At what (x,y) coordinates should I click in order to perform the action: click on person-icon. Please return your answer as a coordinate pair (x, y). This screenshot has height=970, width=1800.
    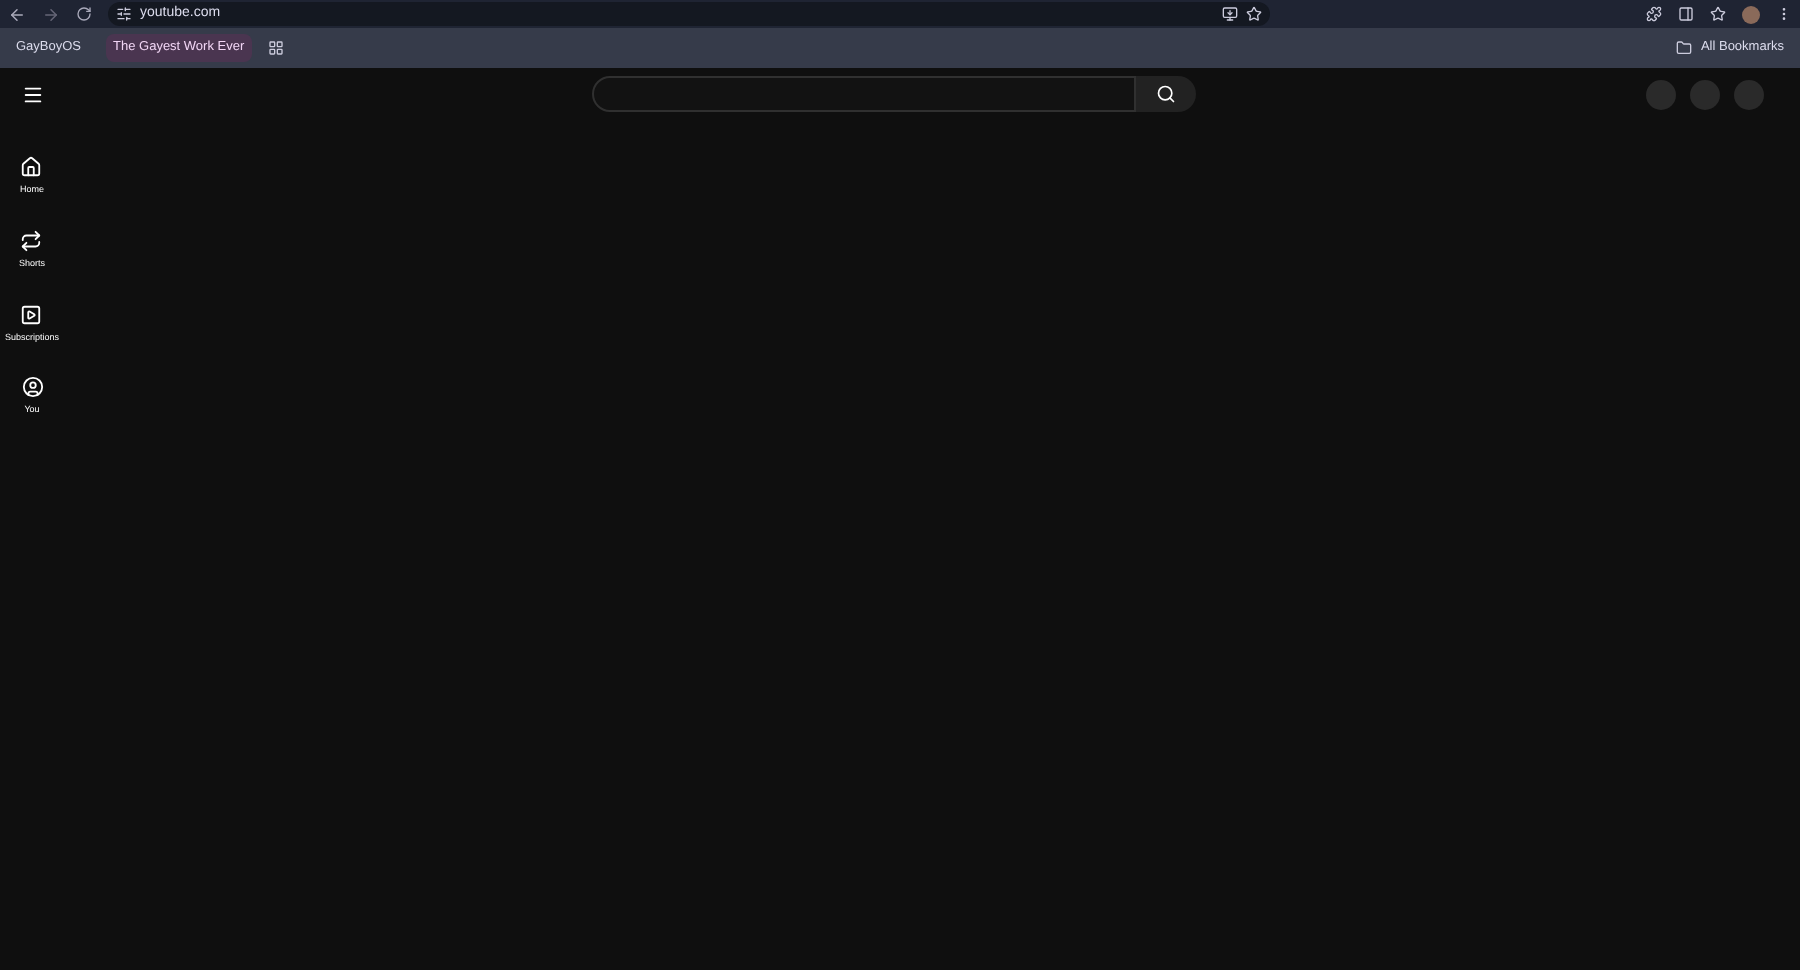
    Looking at the image, I should click on (32, 387).